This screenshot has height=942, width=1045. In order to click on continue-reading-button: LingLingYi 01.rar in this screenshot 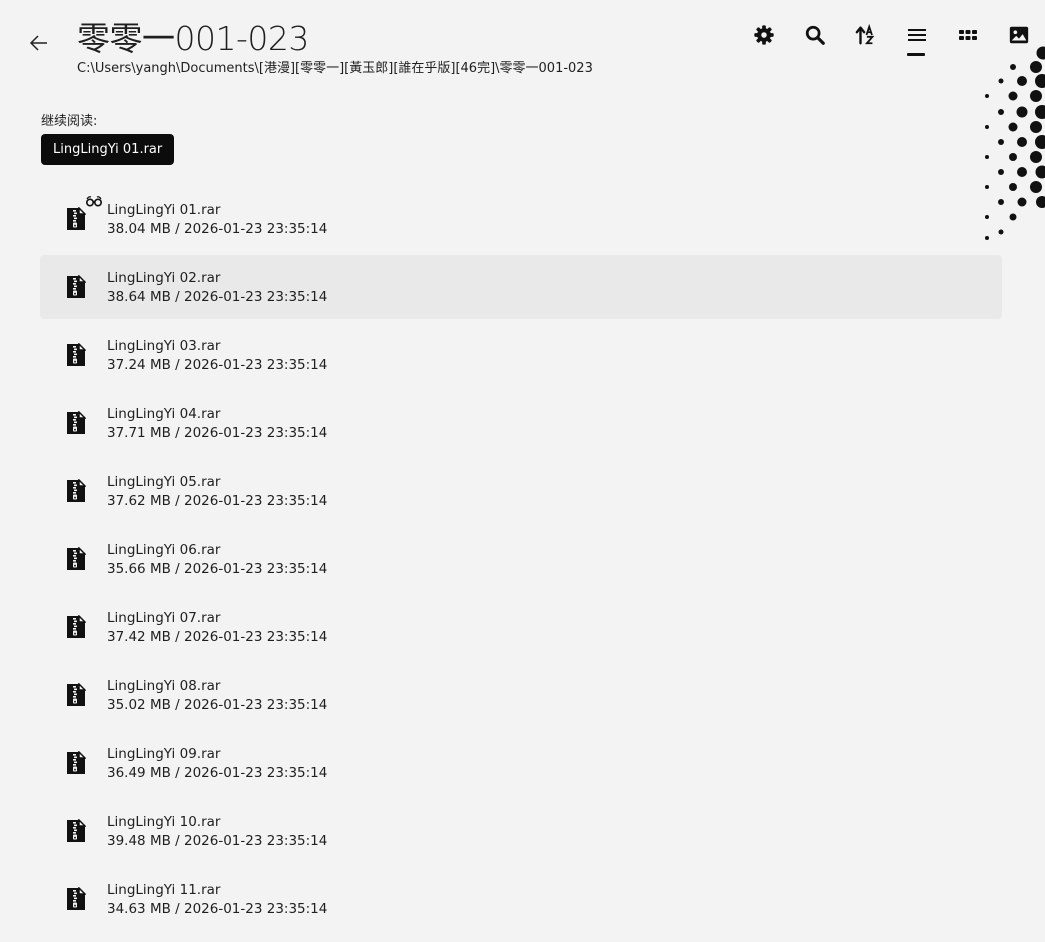, I will do `click(108, 149)`.